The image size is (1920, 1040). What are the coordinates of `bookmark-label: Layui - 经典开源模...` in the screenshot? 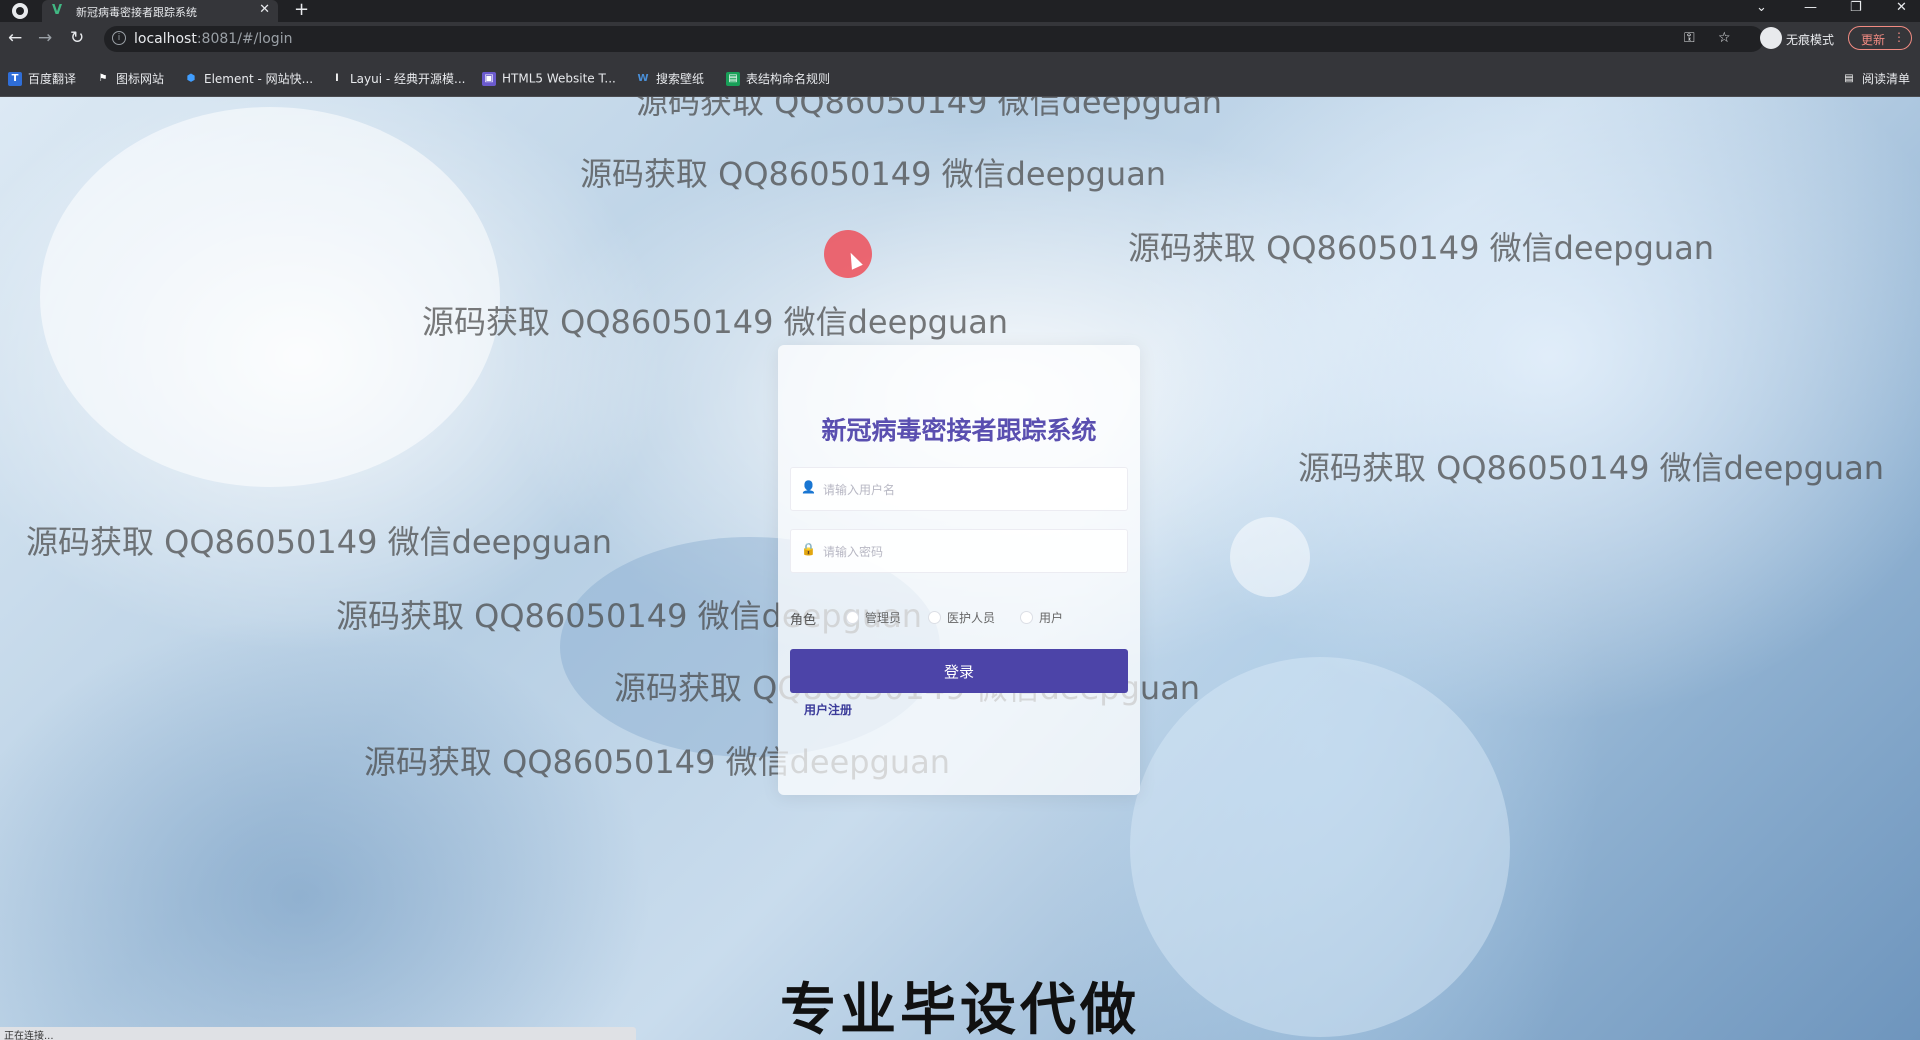 It's located at (408, 79).